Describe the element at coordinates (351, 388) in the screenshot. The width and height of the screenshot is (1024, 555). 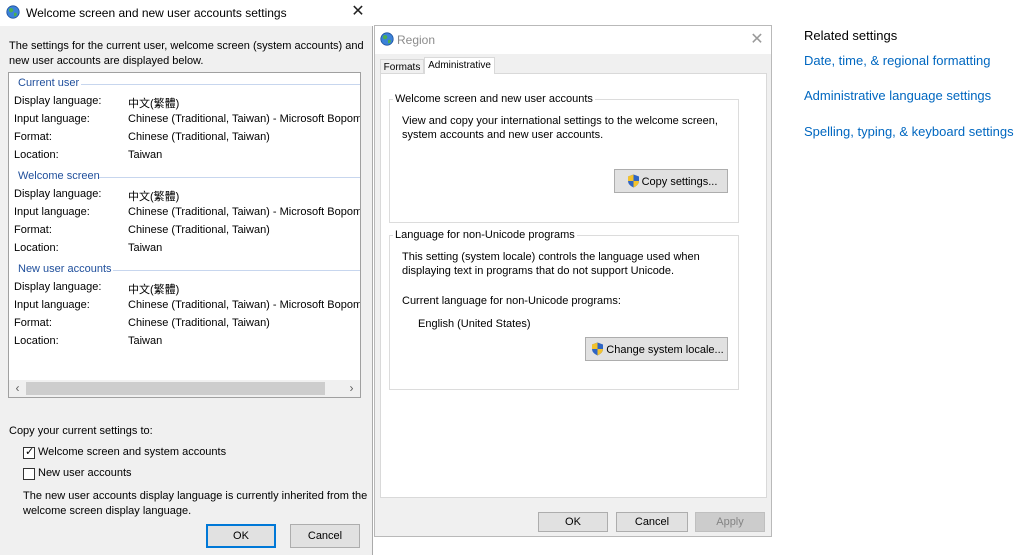
I see `scroll-right-icon: ›` at that location.